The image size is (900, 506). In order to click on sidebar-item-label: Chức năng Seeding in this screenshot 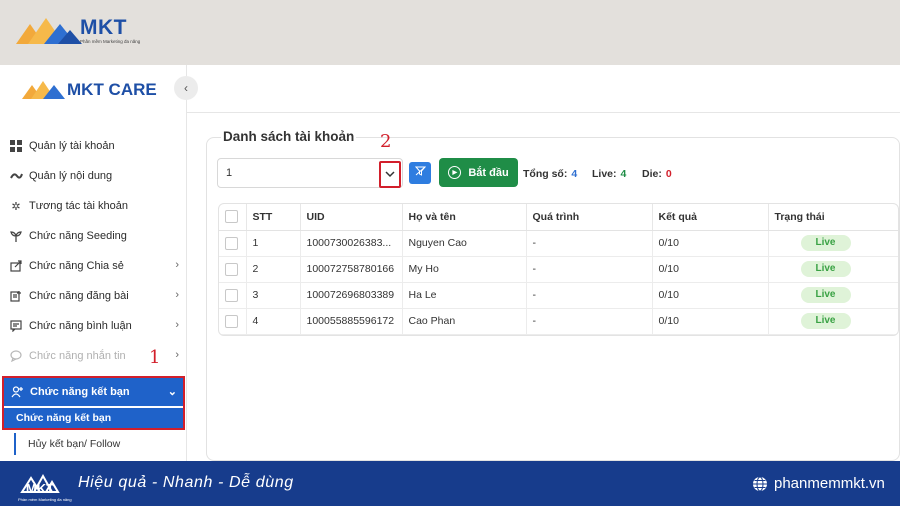, I will do `click(78, 236)`.